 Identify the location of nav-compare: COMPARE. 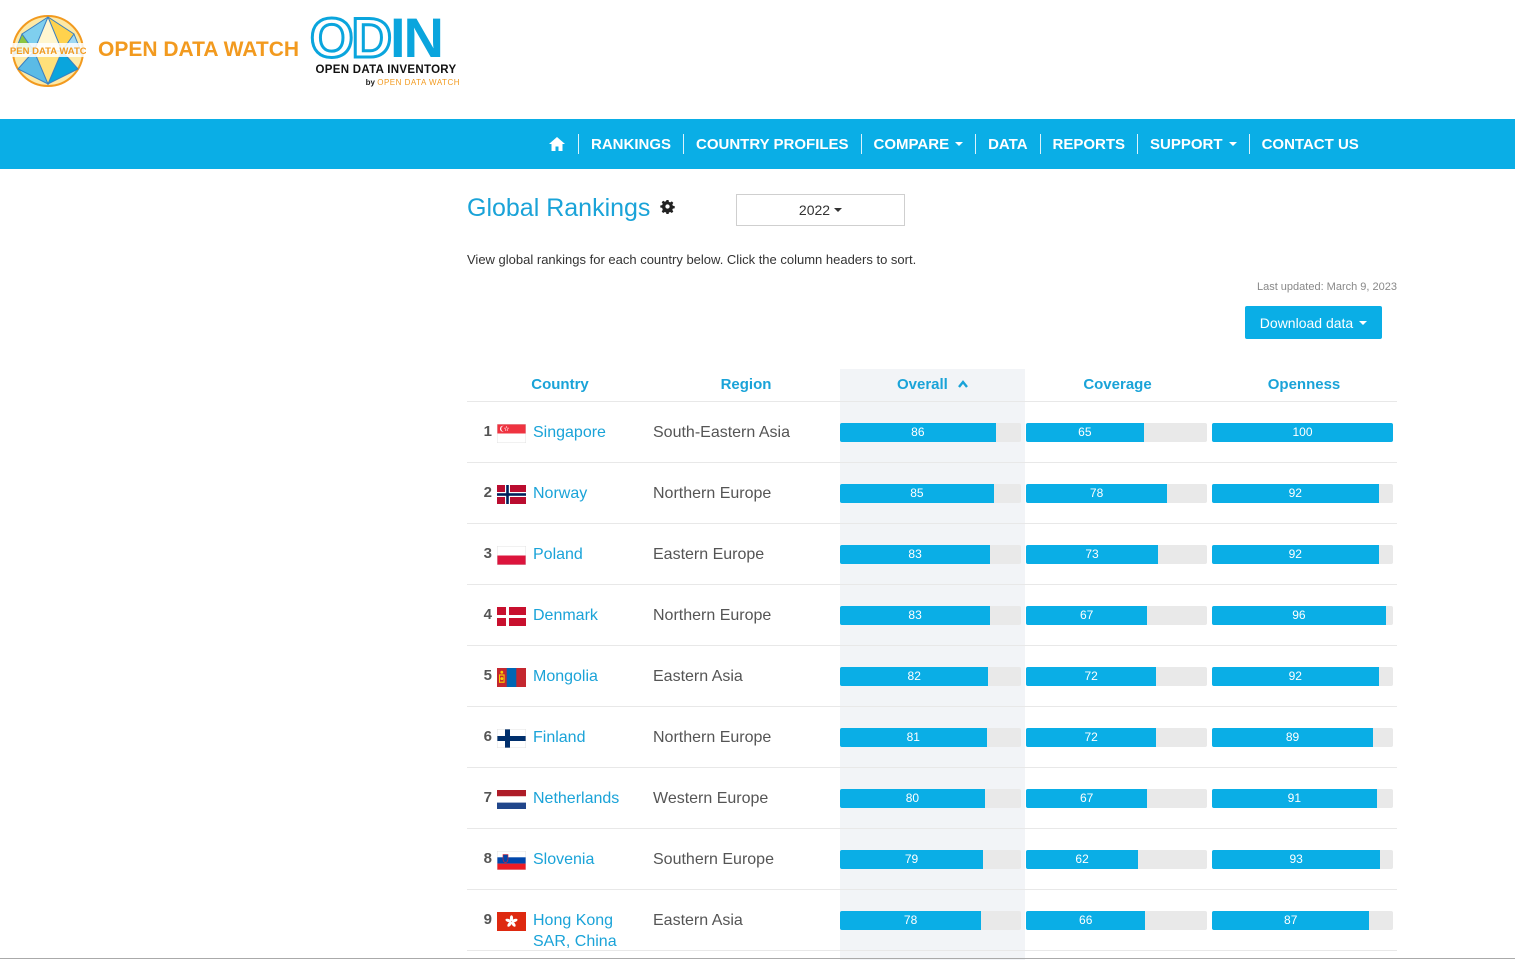
(919, 144).